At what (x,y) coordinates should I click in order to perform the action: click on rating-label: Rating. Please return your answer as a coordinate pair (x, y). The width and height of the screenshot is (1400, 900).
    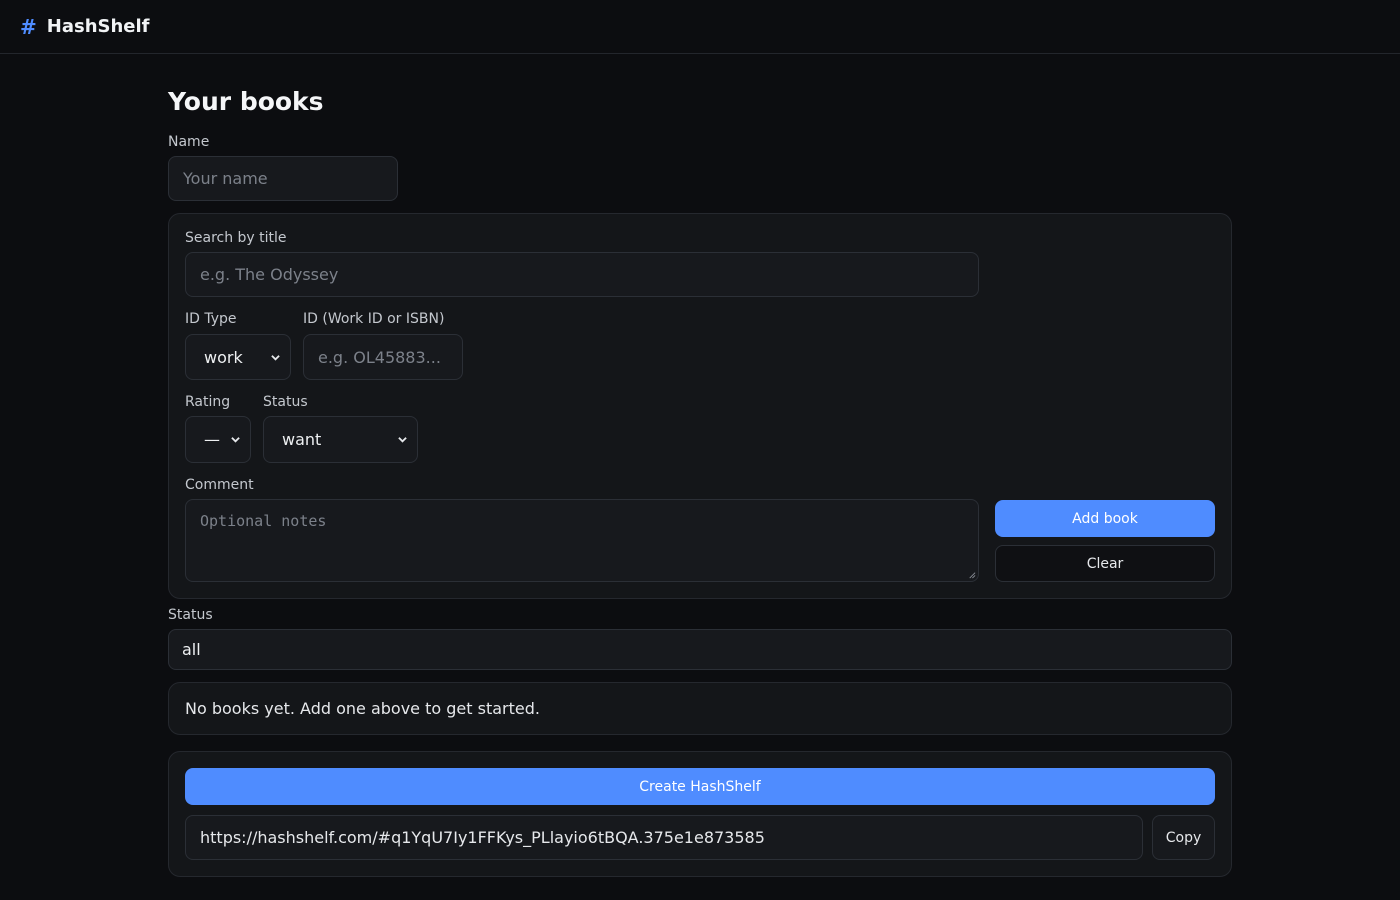
    Looking at the image, I should click on (208, 402).